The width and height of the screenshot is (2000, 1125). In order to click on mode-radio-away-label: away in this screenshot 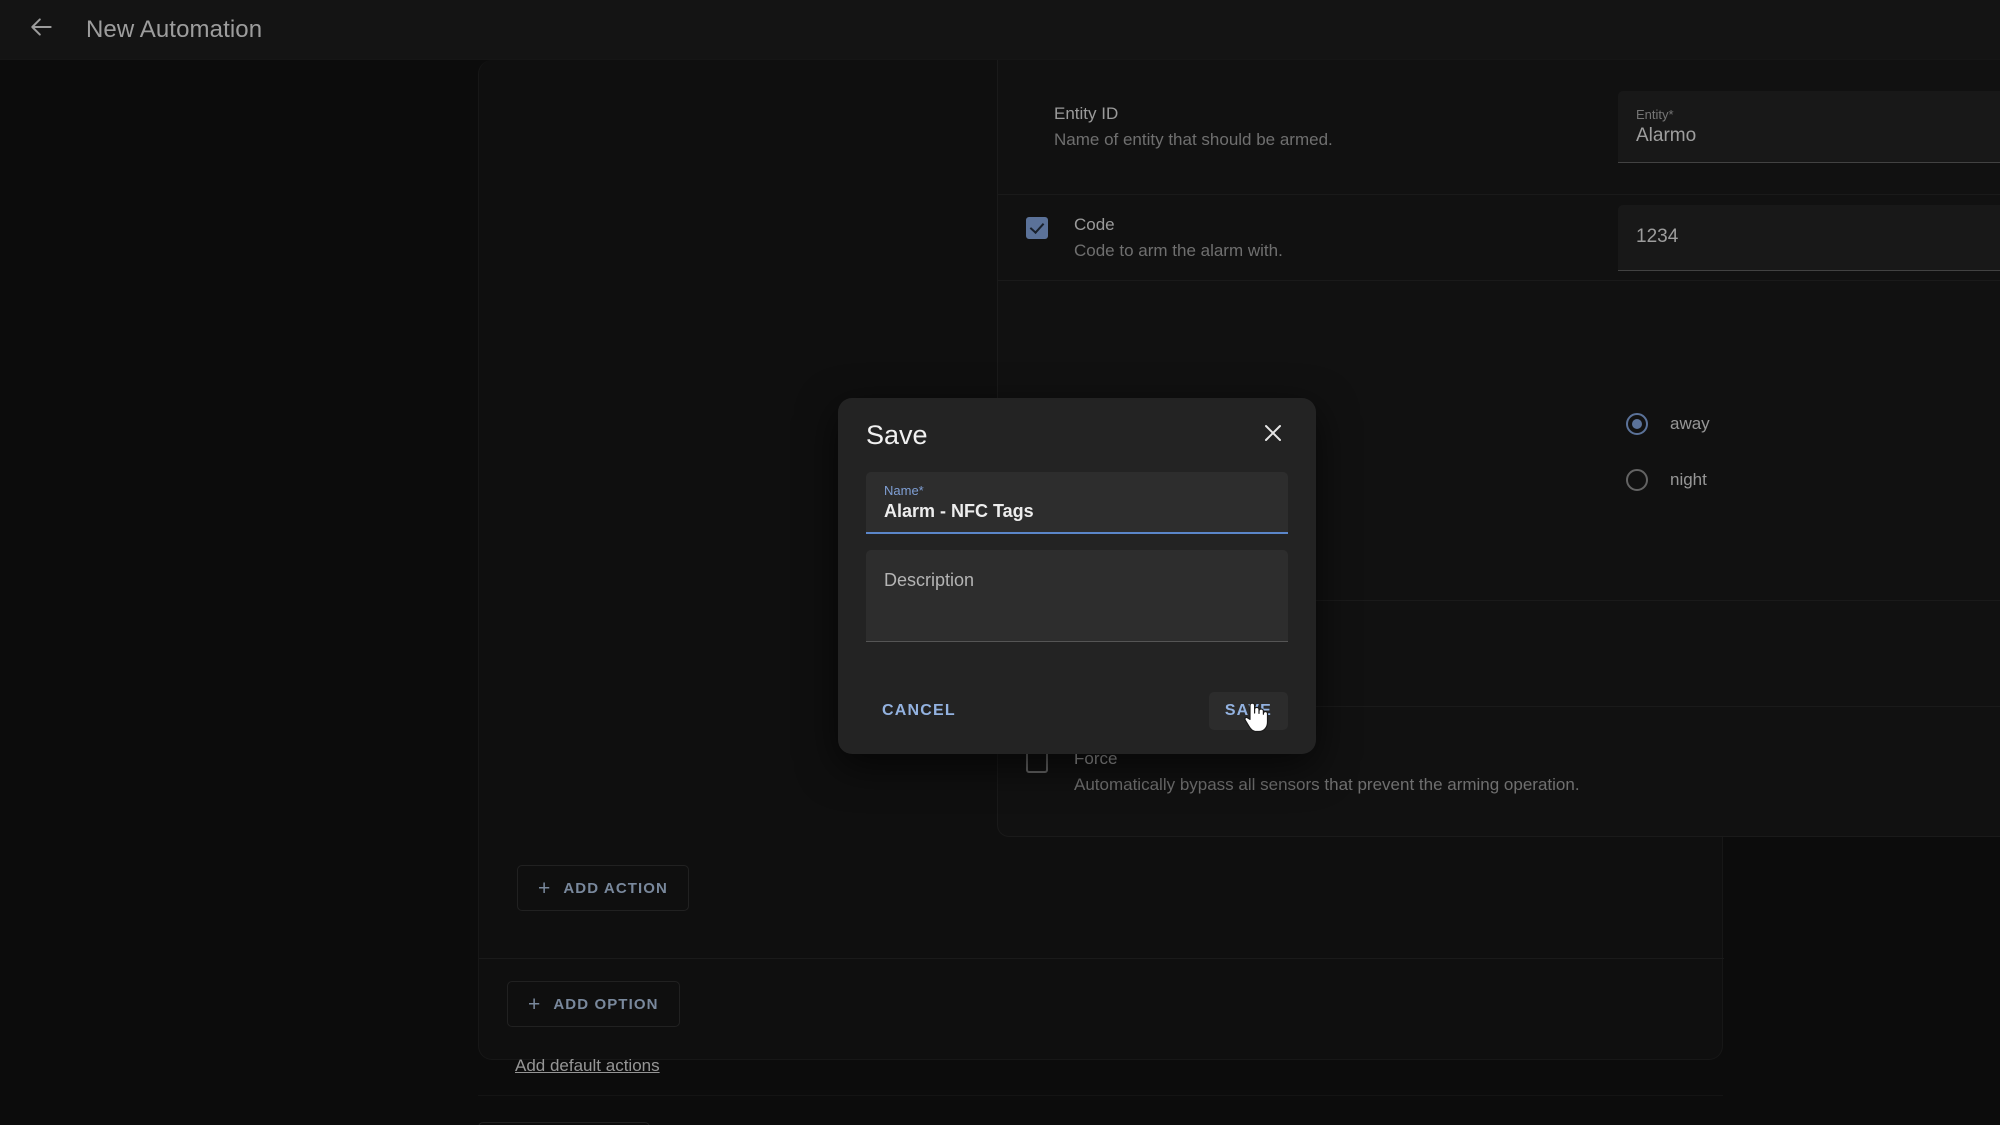, I will do `click(1690, 423)`.